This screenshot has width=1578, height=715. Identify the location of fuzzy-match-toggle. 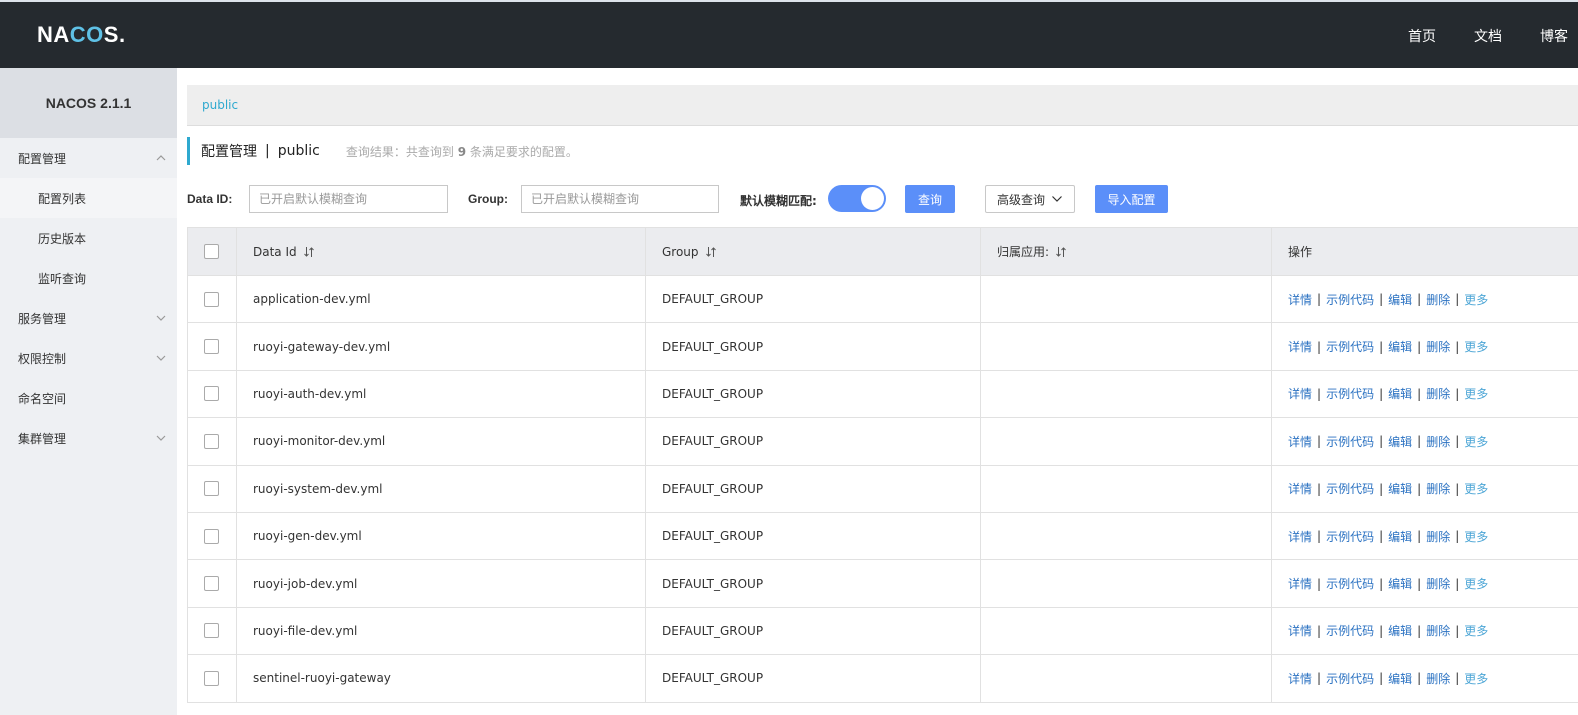
(857, 198).